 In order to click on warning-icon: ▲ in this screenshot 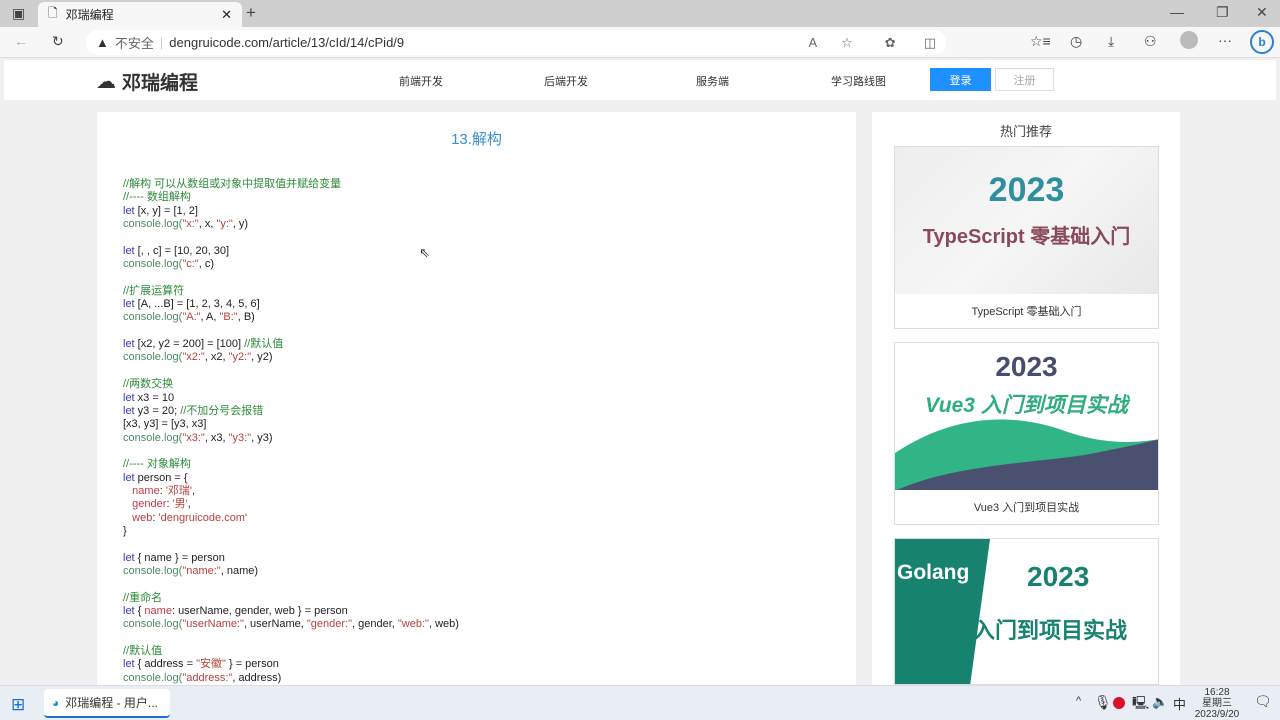, I will do `click(102, 42)`.